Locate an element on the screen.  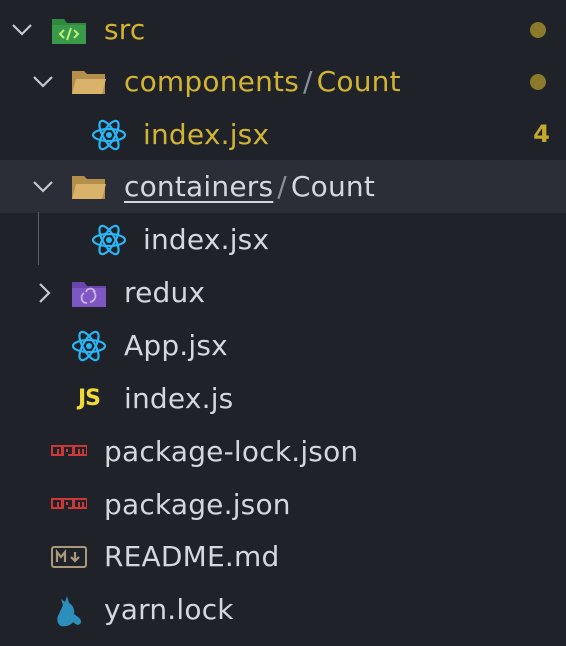
tree-item-label: README.md is located at coordinates (192, 556).